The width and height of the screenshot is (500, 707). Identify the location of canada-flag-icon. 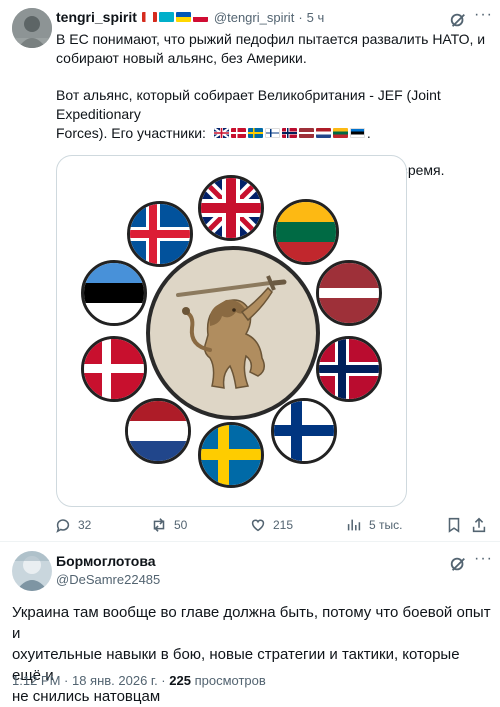
(149, 17).